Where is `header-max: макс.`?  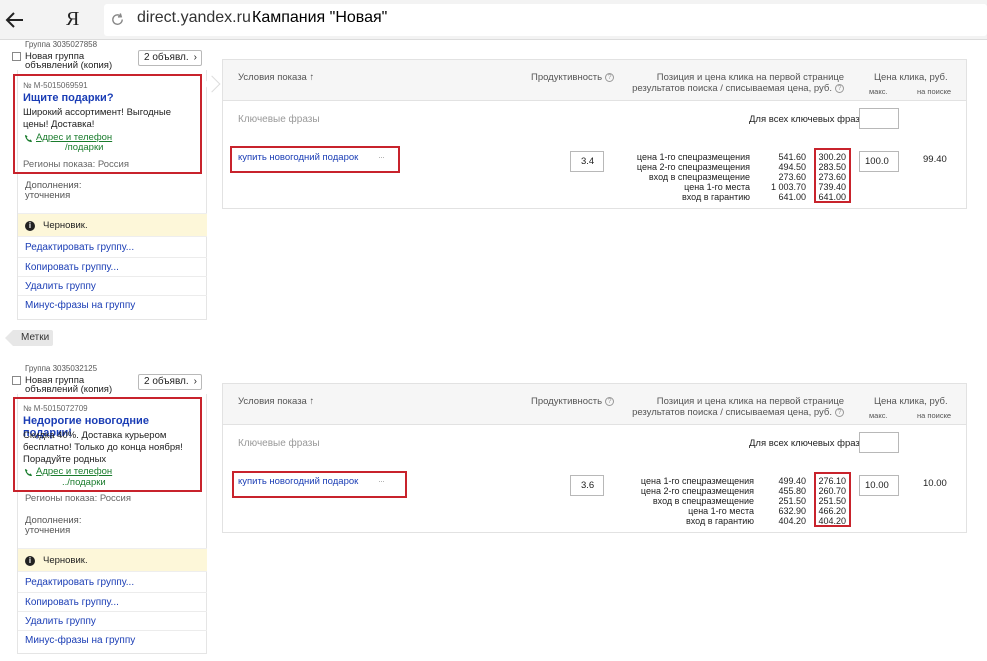
header-max: макс. is located at coordinates (878, 91).